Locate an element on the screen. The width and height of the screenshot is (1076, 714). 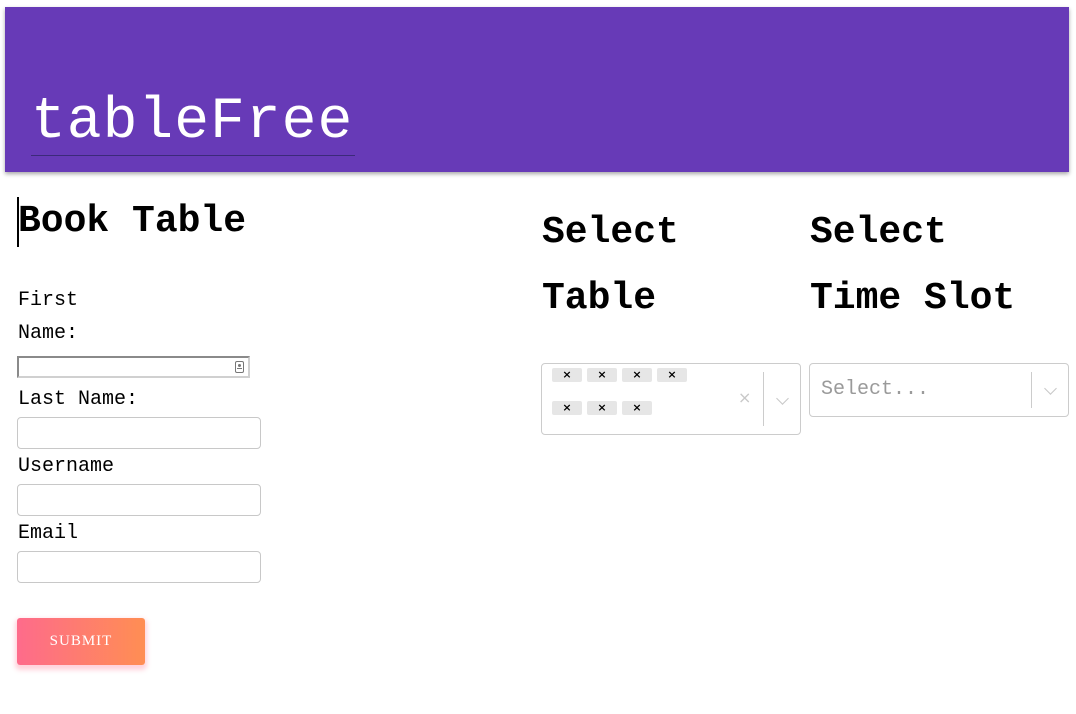
first-name-field is located at coordinates (133, 367).